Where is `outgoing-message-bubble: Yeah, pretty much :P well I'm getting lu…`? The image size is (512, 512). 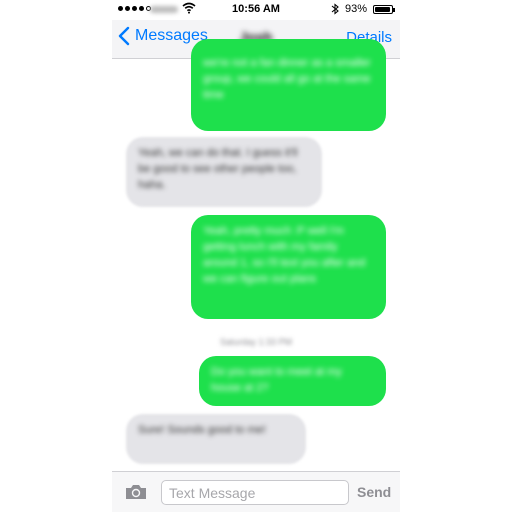
outgoing-message-bubble: Yeah, pretty much :P well I'm getting lu… is located at coordinates (288, 267).